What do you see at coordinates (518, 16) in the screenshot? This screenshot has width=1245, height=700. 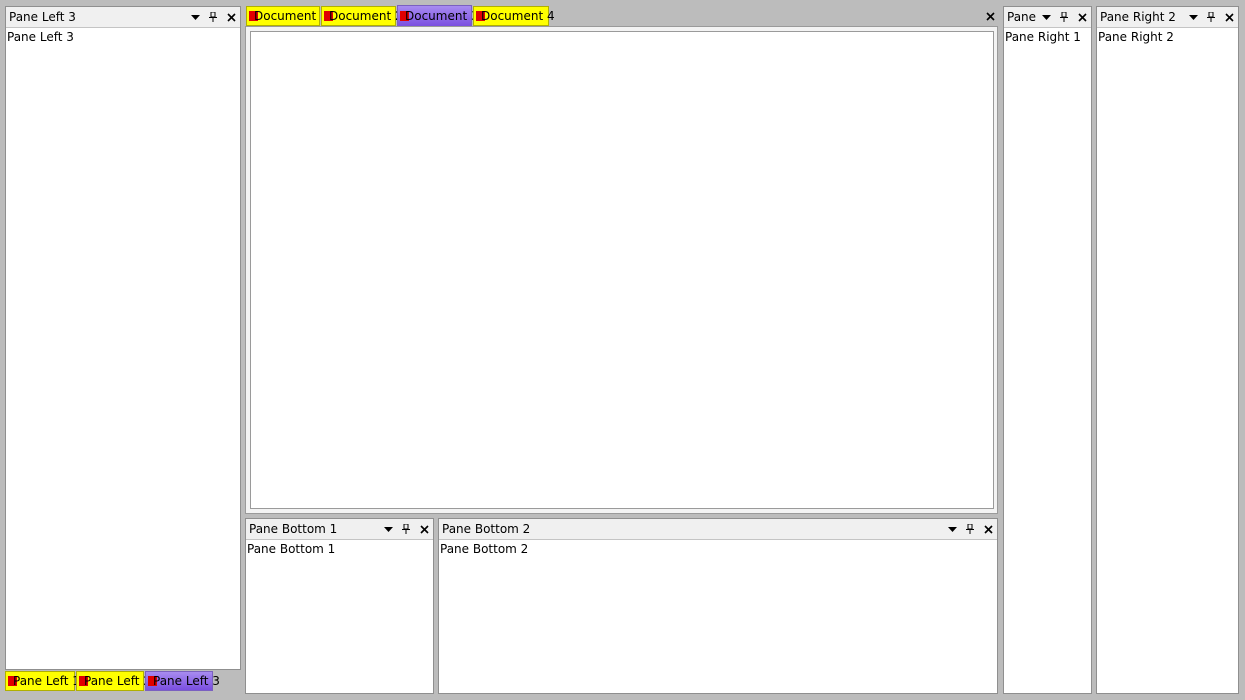 I see `tab-label: Document 4` at bounding box center [518, 16].